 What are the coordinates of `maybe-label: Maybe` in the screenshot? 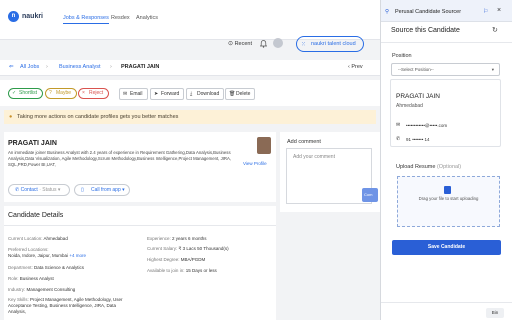 It's located at (64, 93).